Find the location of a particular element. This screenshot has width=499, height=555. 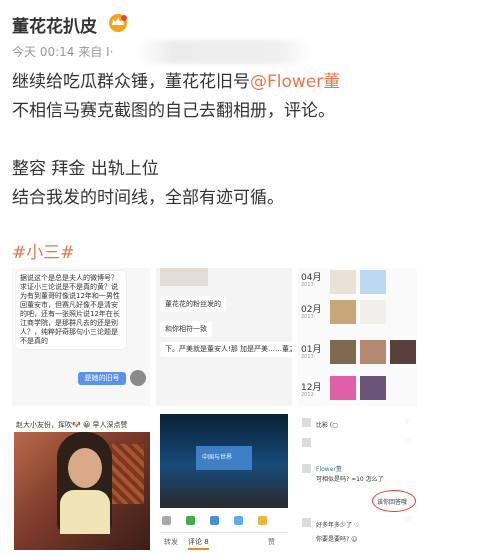

commenter-name: Flower董 is located at coordinates (329, 468).